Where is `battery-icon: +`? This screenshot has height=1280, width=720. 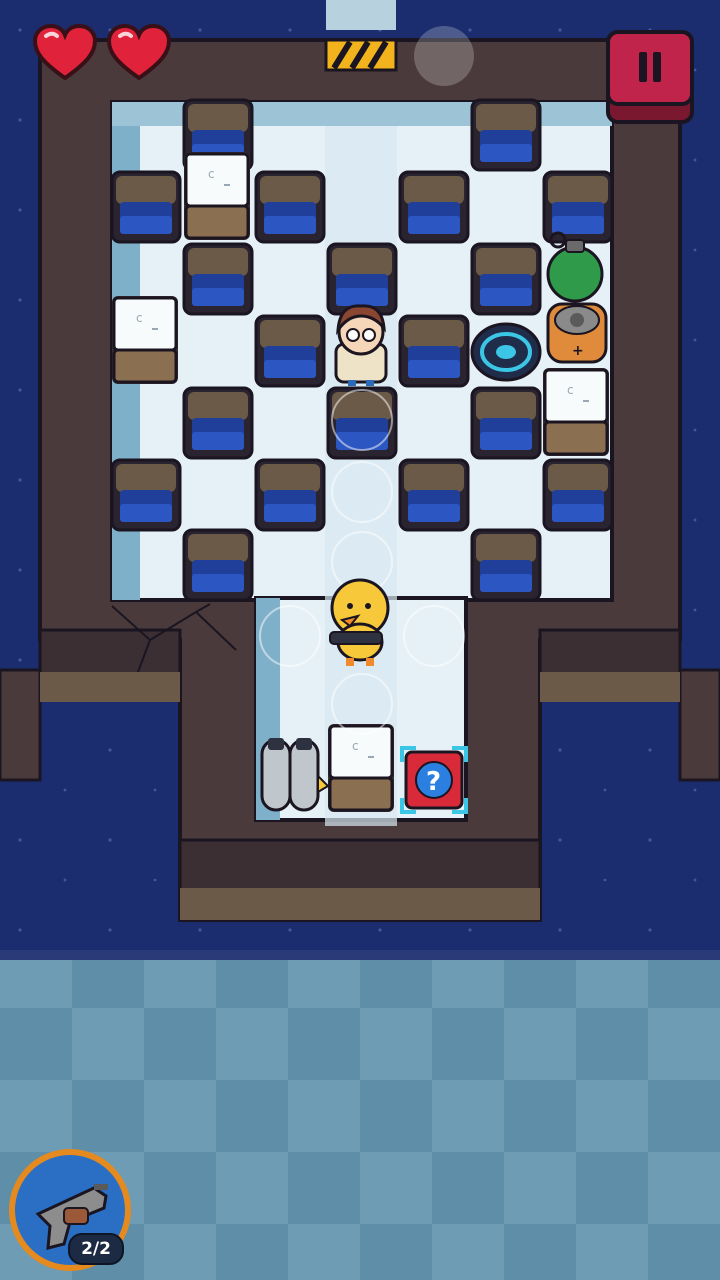
battery-icon: + is located at coordinates (577, 333).